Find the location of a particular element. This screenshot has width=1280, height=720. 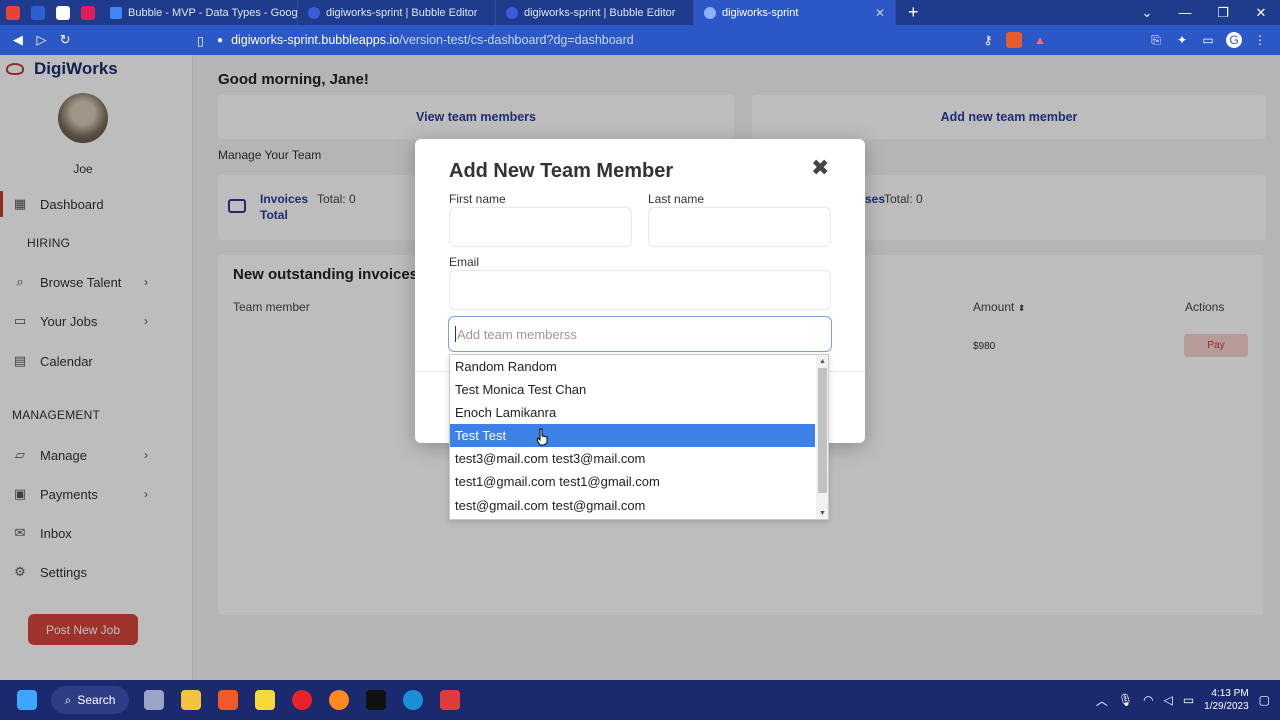

gmail-pinned-tab is located at coordinates (12, 12).